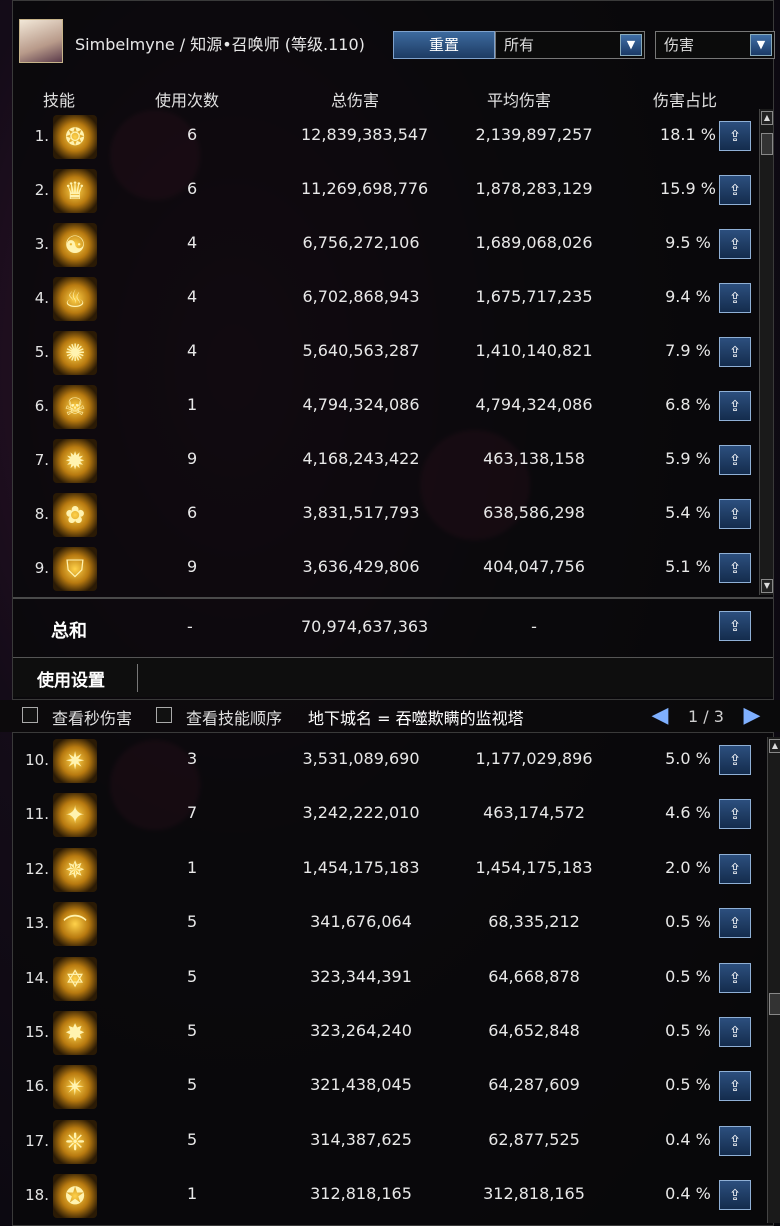 Image resolution: width=780 pixels, height=1226 pixels. What do you see at coordinates (570, 45) in the screenshot?
I see `filter-select: 所有 ▼` at bounding box center [570, 45].